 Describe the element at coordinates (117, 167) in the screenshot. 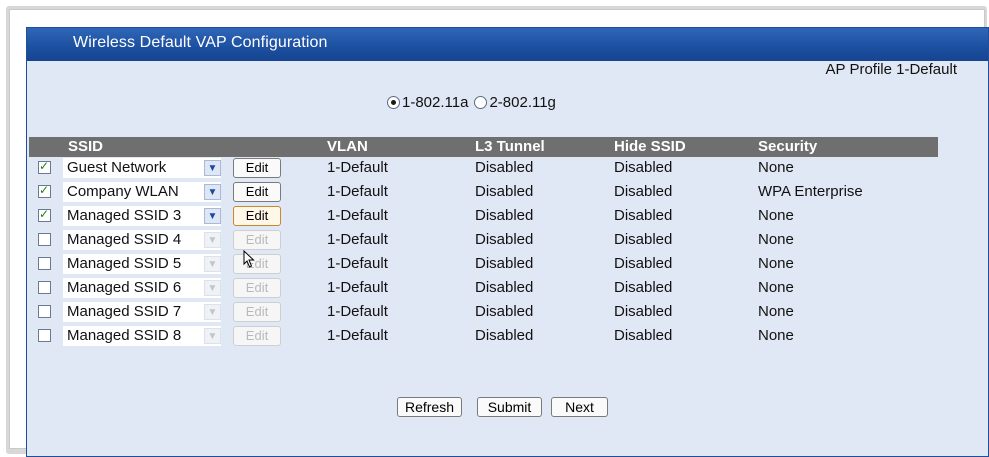

I see `ssid-value: Guest Network` at that location.